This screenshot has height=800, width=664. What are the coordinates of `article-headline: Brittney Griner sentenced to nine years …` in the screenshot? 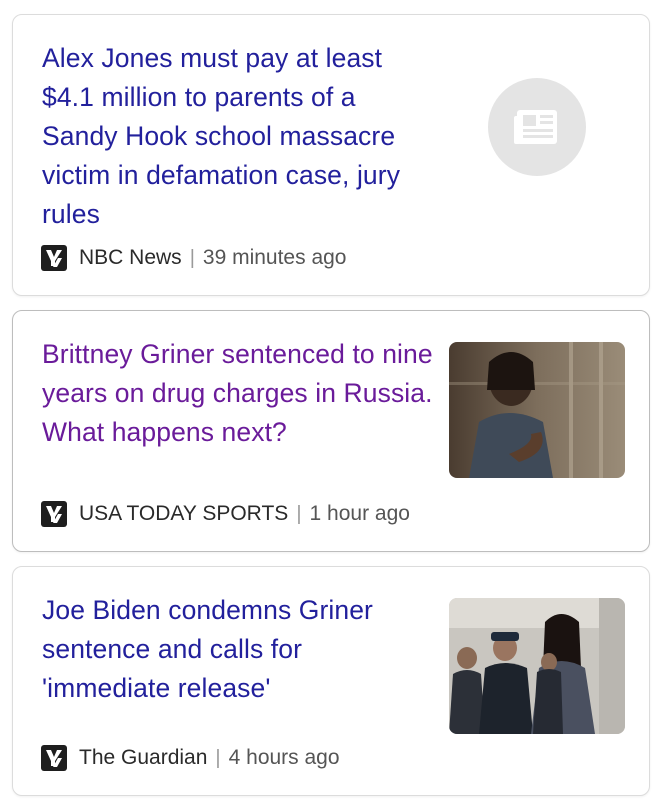 It's located at (239, 393).